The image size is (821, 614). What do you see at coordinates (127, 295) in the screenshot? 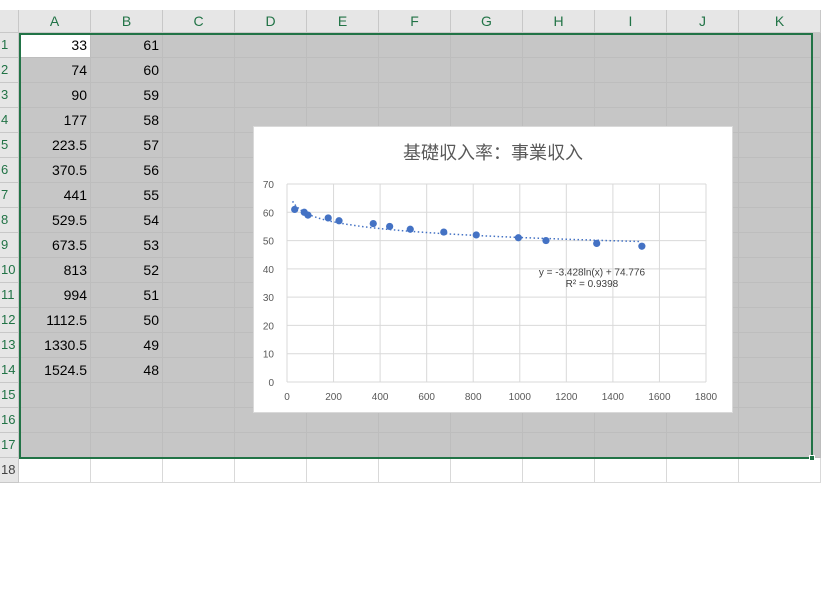
I see `cell-b11: 51` at bounding box center [127, 295].